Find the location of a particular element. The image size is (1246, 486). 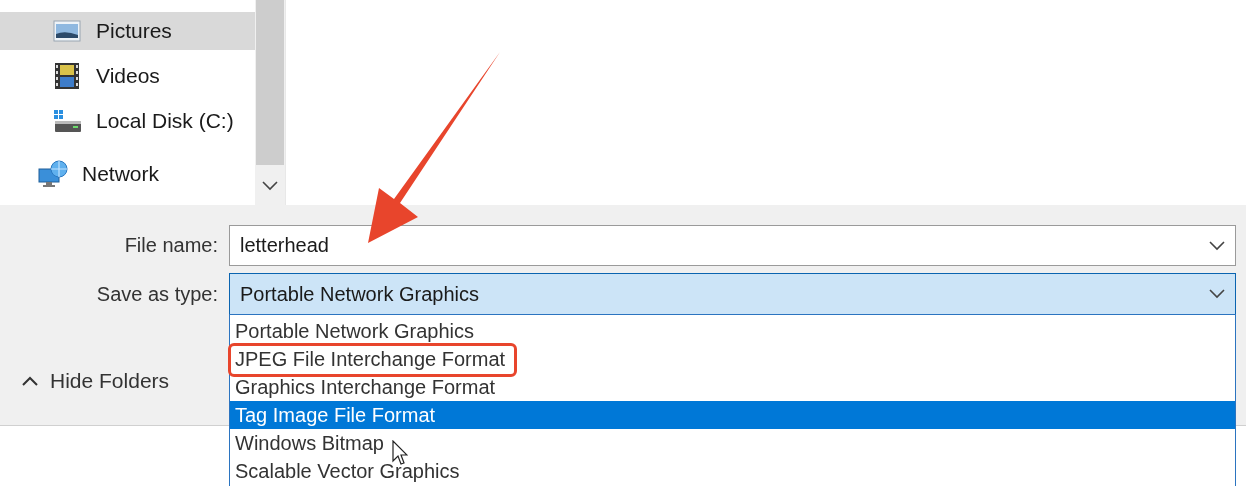

nav-item: Local Disk (C:) is located at coordinates (127, 121).